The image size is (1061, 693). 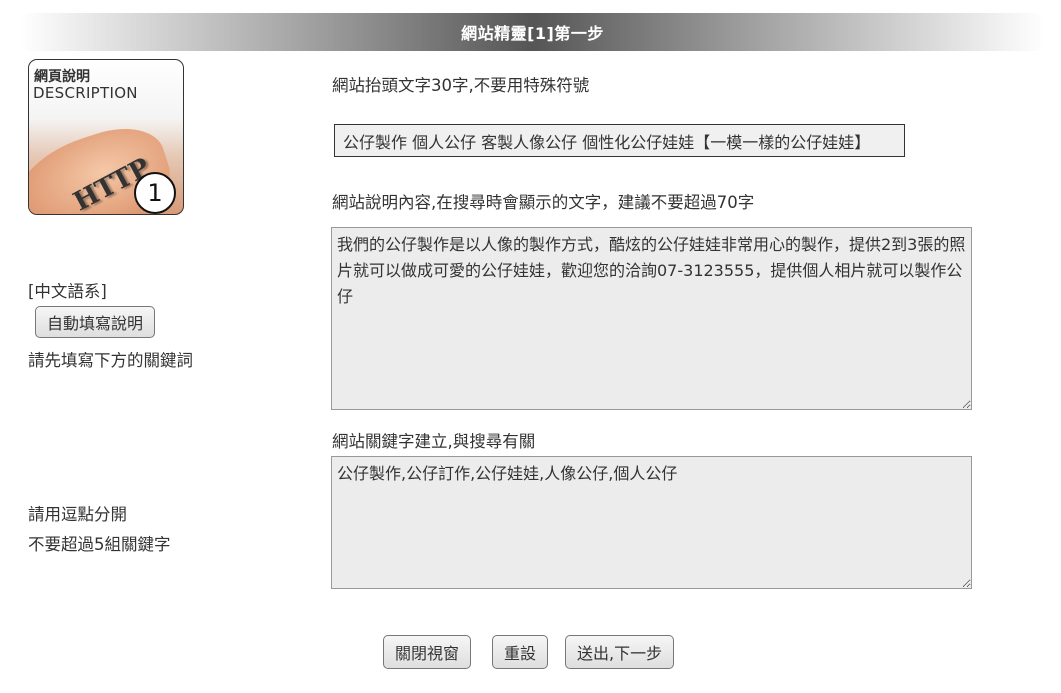 I want to click on description-logo: 網頁說明 DESCRIPTION HTTP 1, so click(x=106, y=137).